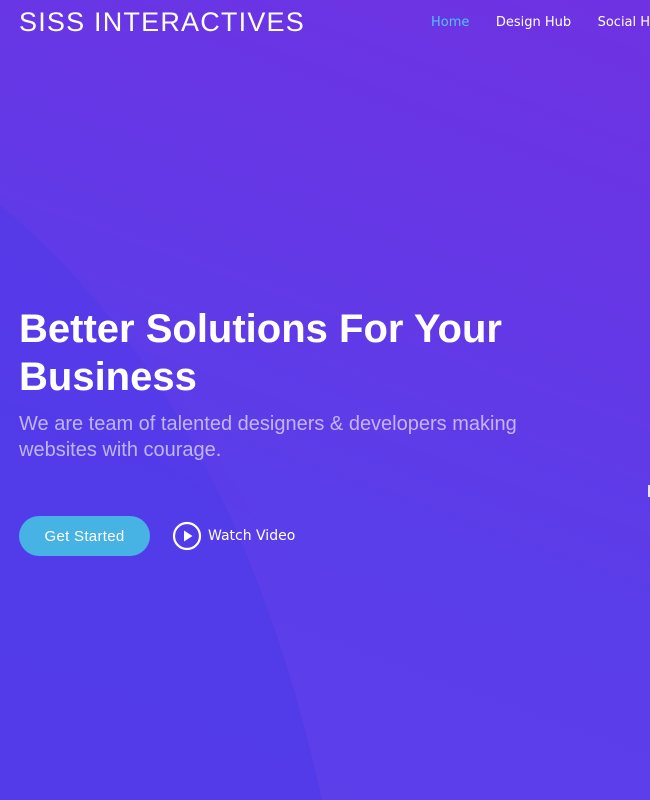  Describe the element at coordinates (533, 23) in the screenshot. I see `nav-item-design-hub: Design Hub` at that location.